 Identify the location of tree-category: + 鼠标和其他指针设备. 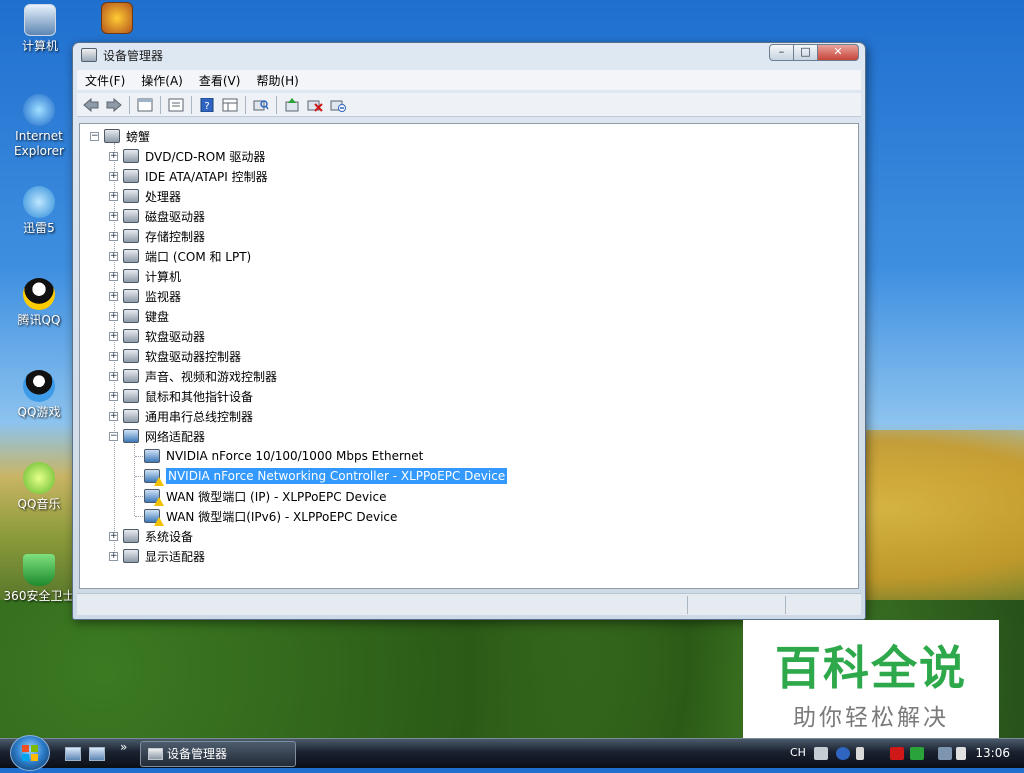
(181, 396).